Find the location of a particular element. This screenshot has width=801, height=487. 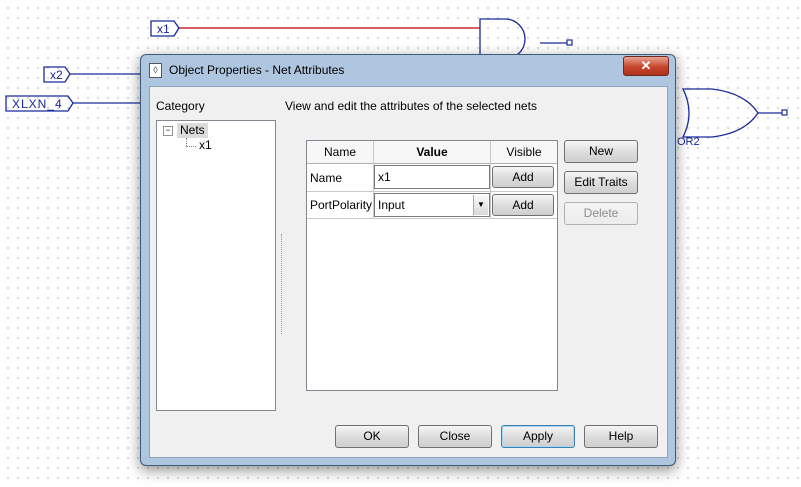

tree-item-x1: x1 is located at coordinates (205, 145).